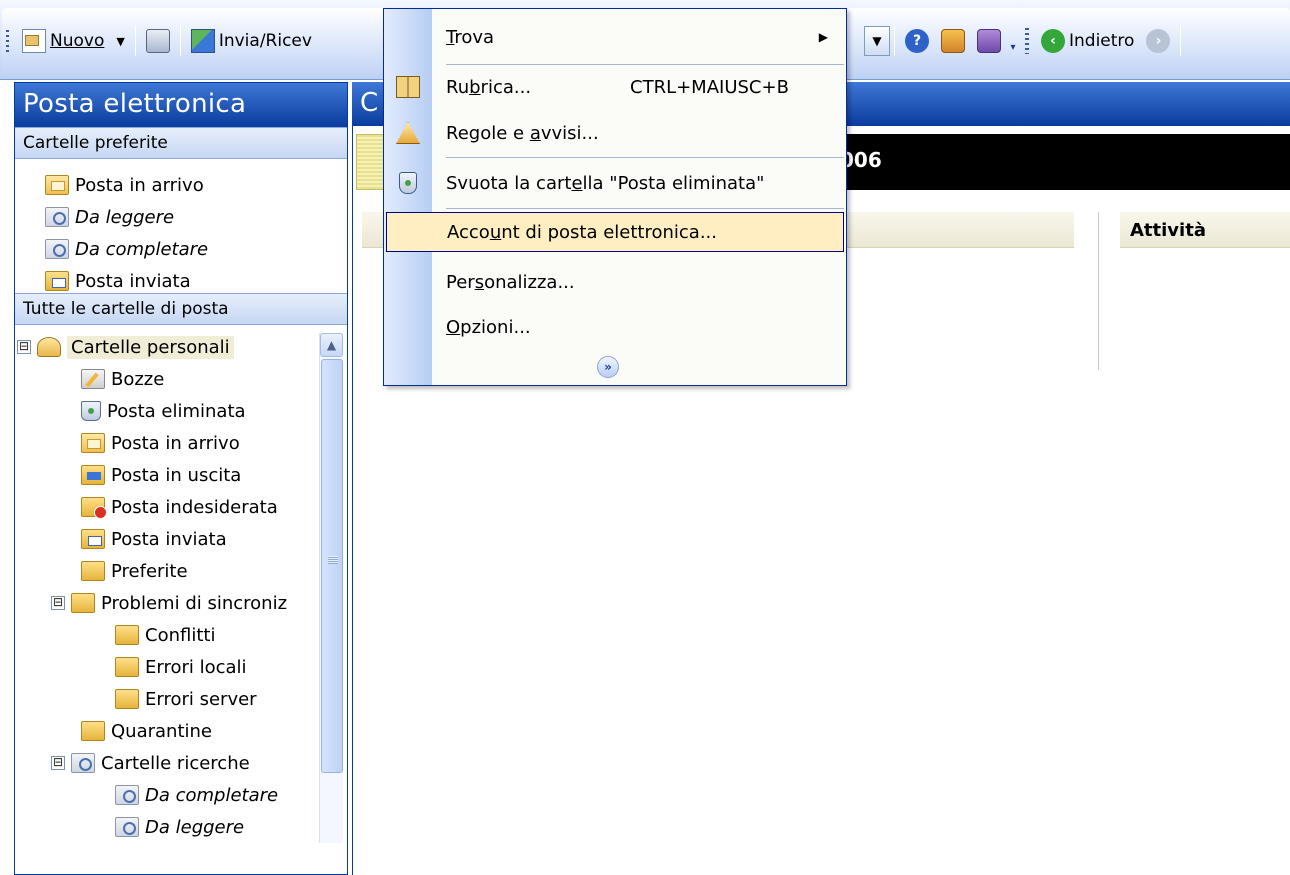 This screenshot has height=875, width=1290. What do you see at coordinates (169, 539) in the screenshot?
I see `tree-item-label: Posta inviata` at bounding box center [169, 539].